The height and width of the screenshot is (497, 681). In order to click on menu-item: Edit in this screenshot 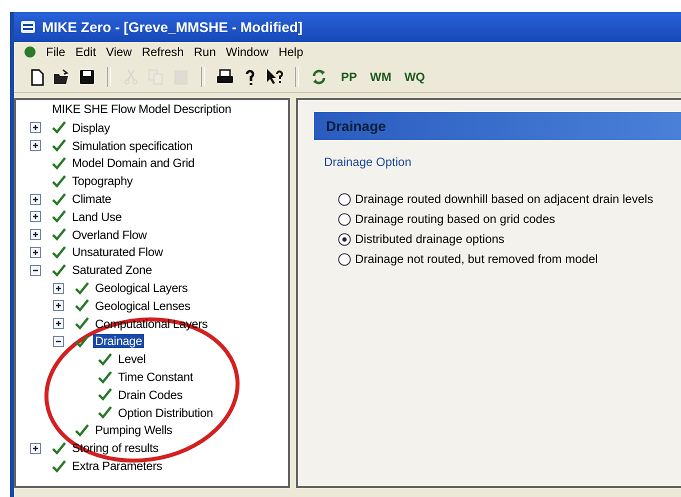, I will do `click(85, 52)`.